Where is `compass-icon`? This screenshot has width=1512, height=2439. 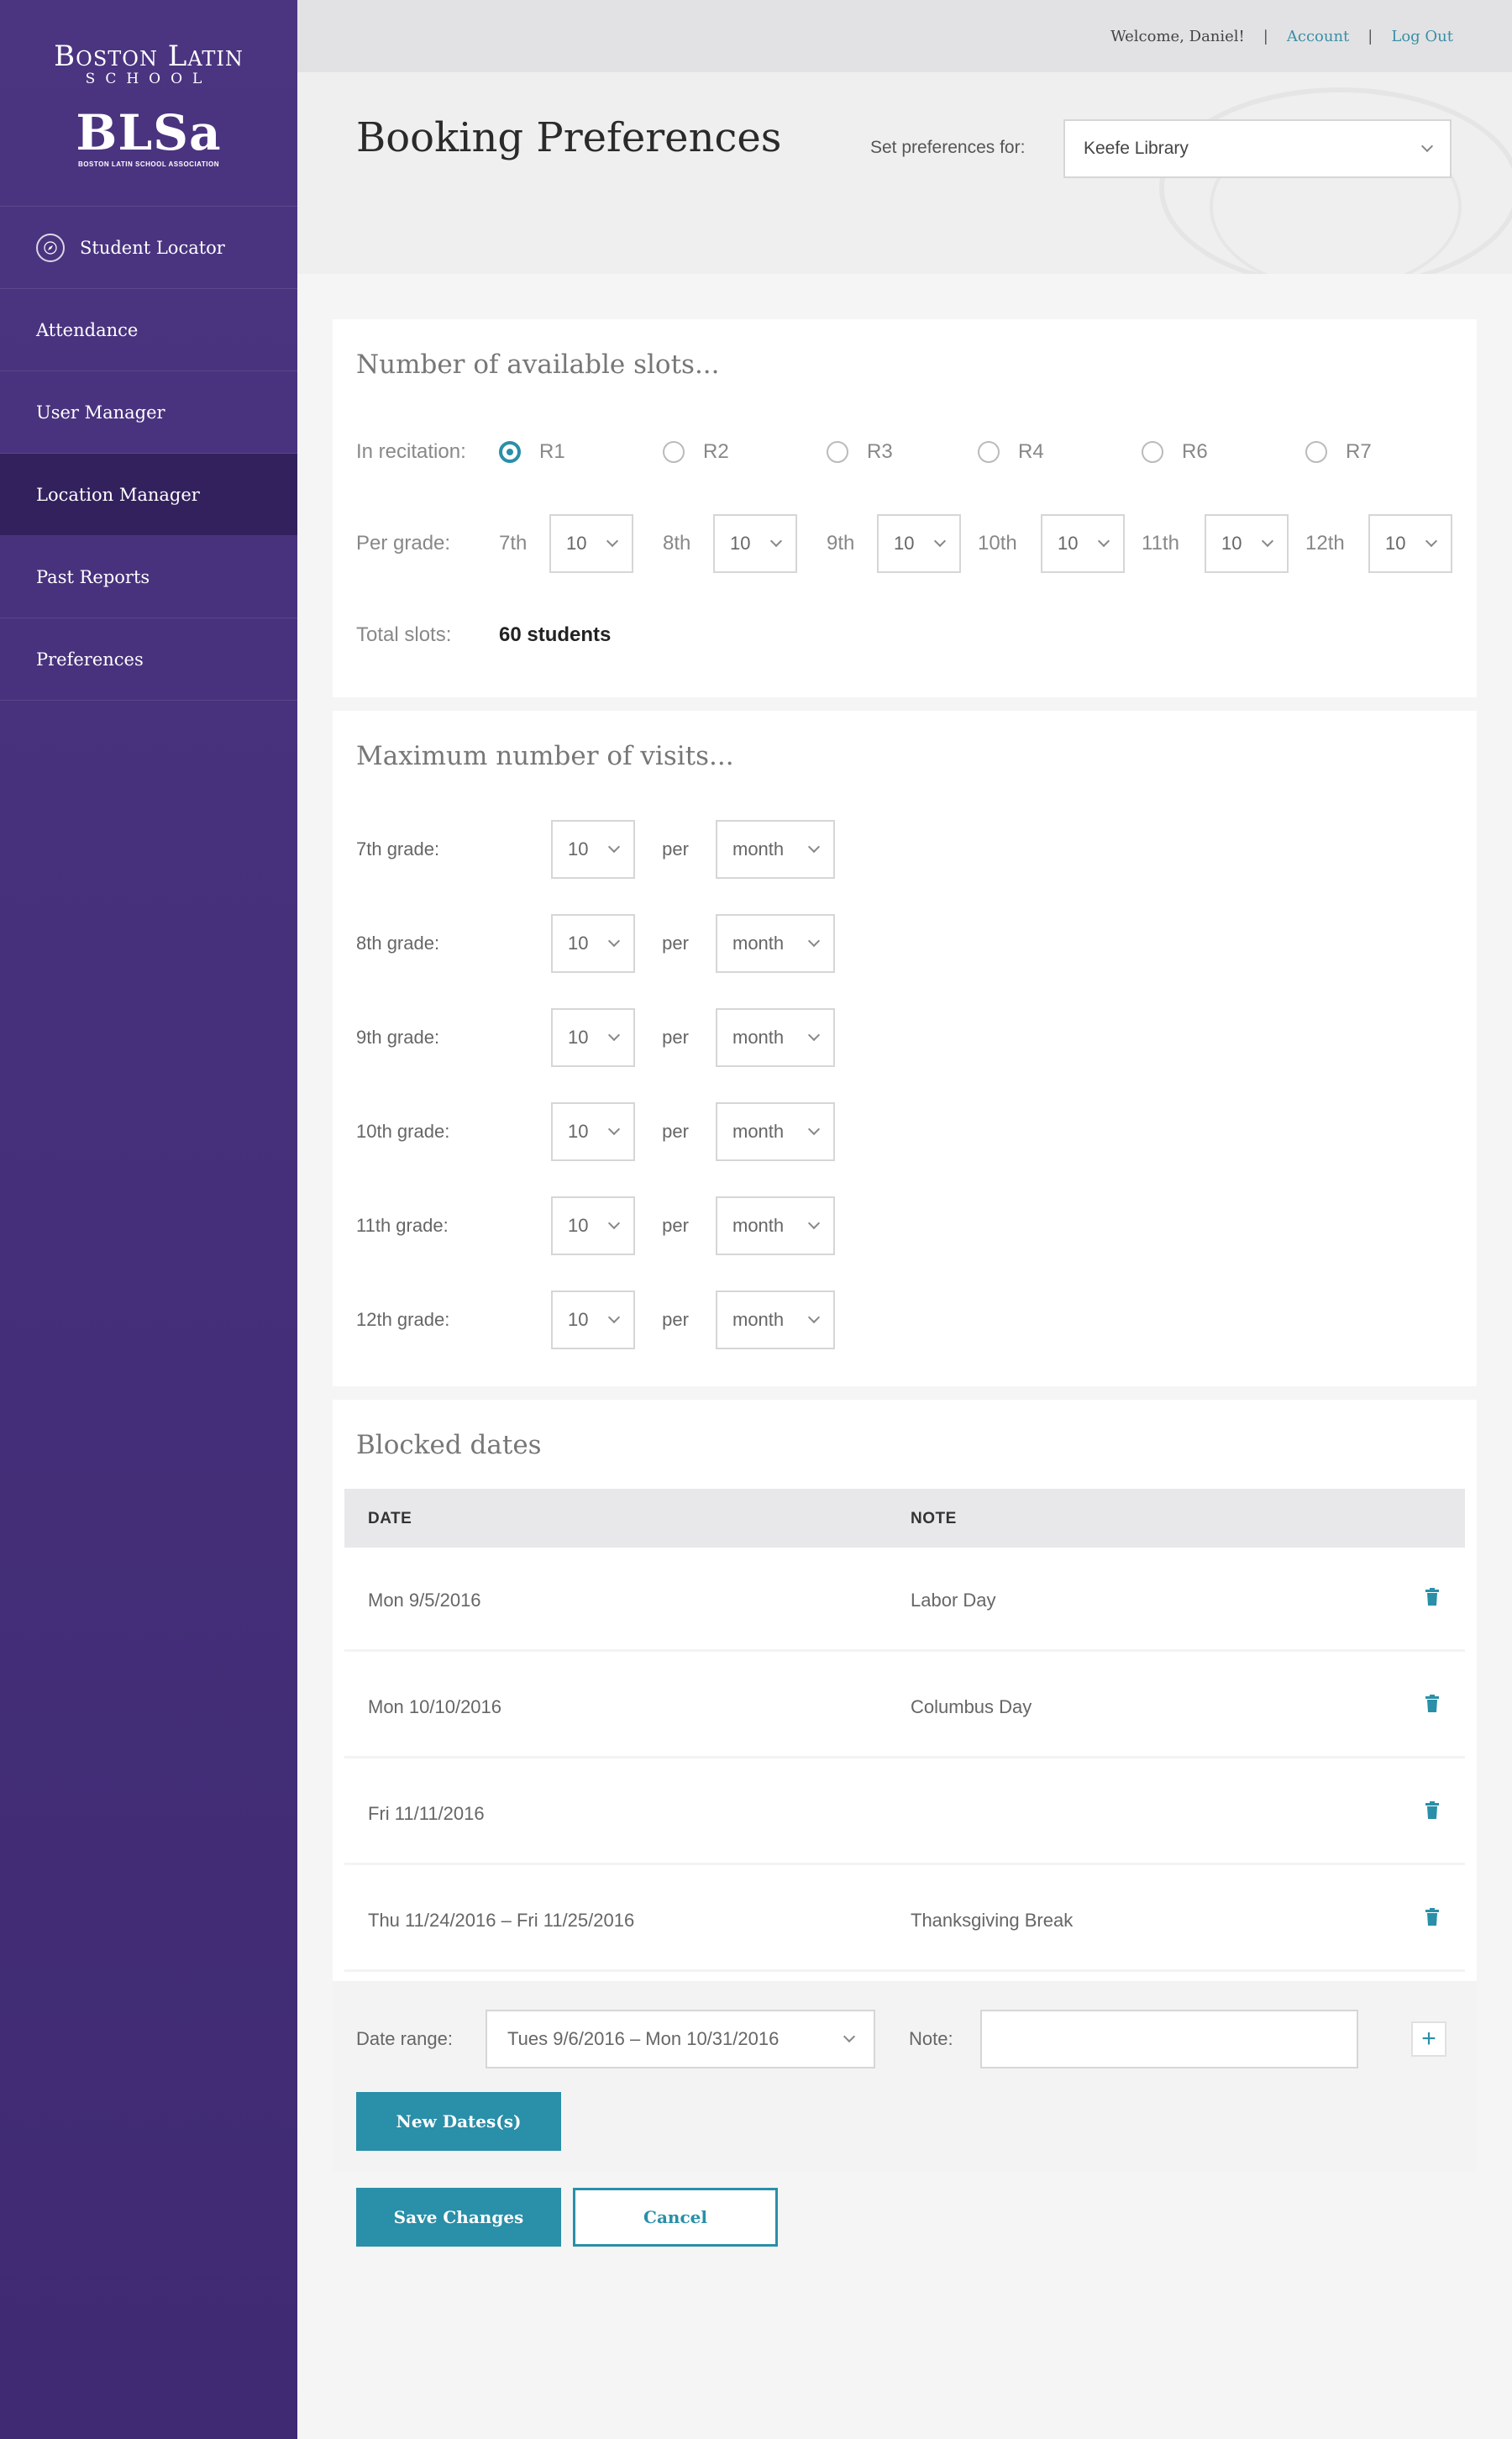 compass-icon is located at coordinates (50, 248).